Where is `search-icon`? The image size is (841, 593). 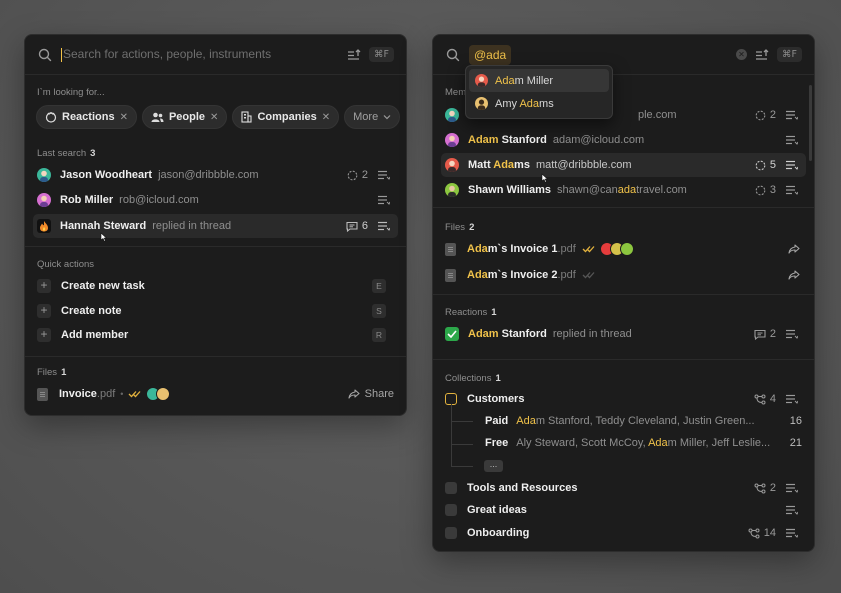
search-icon is located at coordinates (453, 55).